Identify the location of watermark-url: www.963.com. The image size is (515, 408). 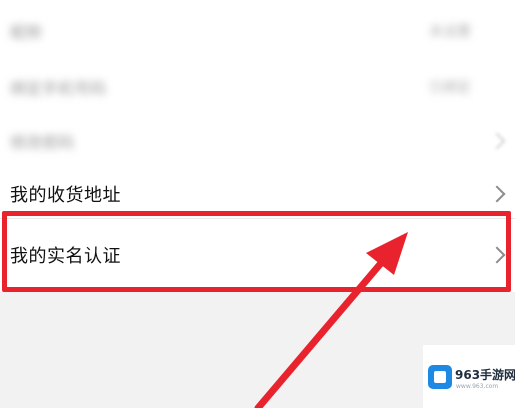
(477, 386).